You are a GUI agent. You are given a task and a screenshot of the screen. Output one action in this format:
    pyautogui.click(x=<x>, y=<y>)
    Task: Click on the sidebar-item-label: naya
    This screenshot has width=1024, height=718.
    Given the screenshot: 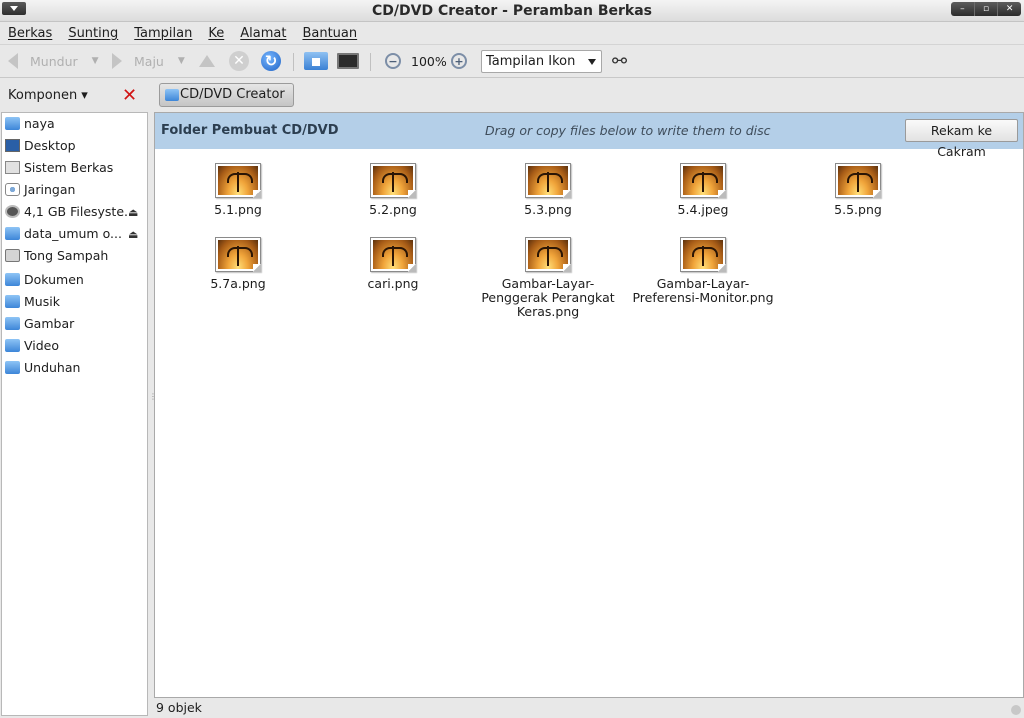 What is the action you would take?
    pyautogui.click(x=39, y=123)
    